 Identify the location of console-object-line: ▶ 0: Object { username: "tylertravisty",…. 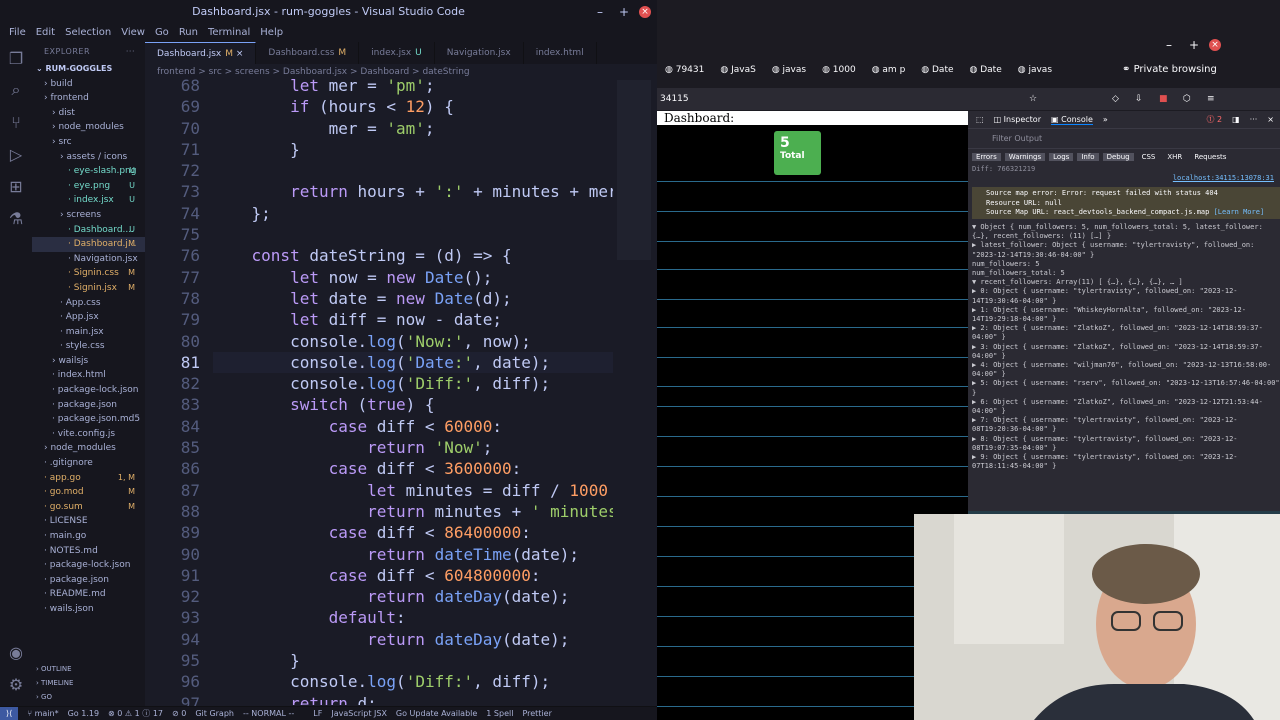
(1126, 296).